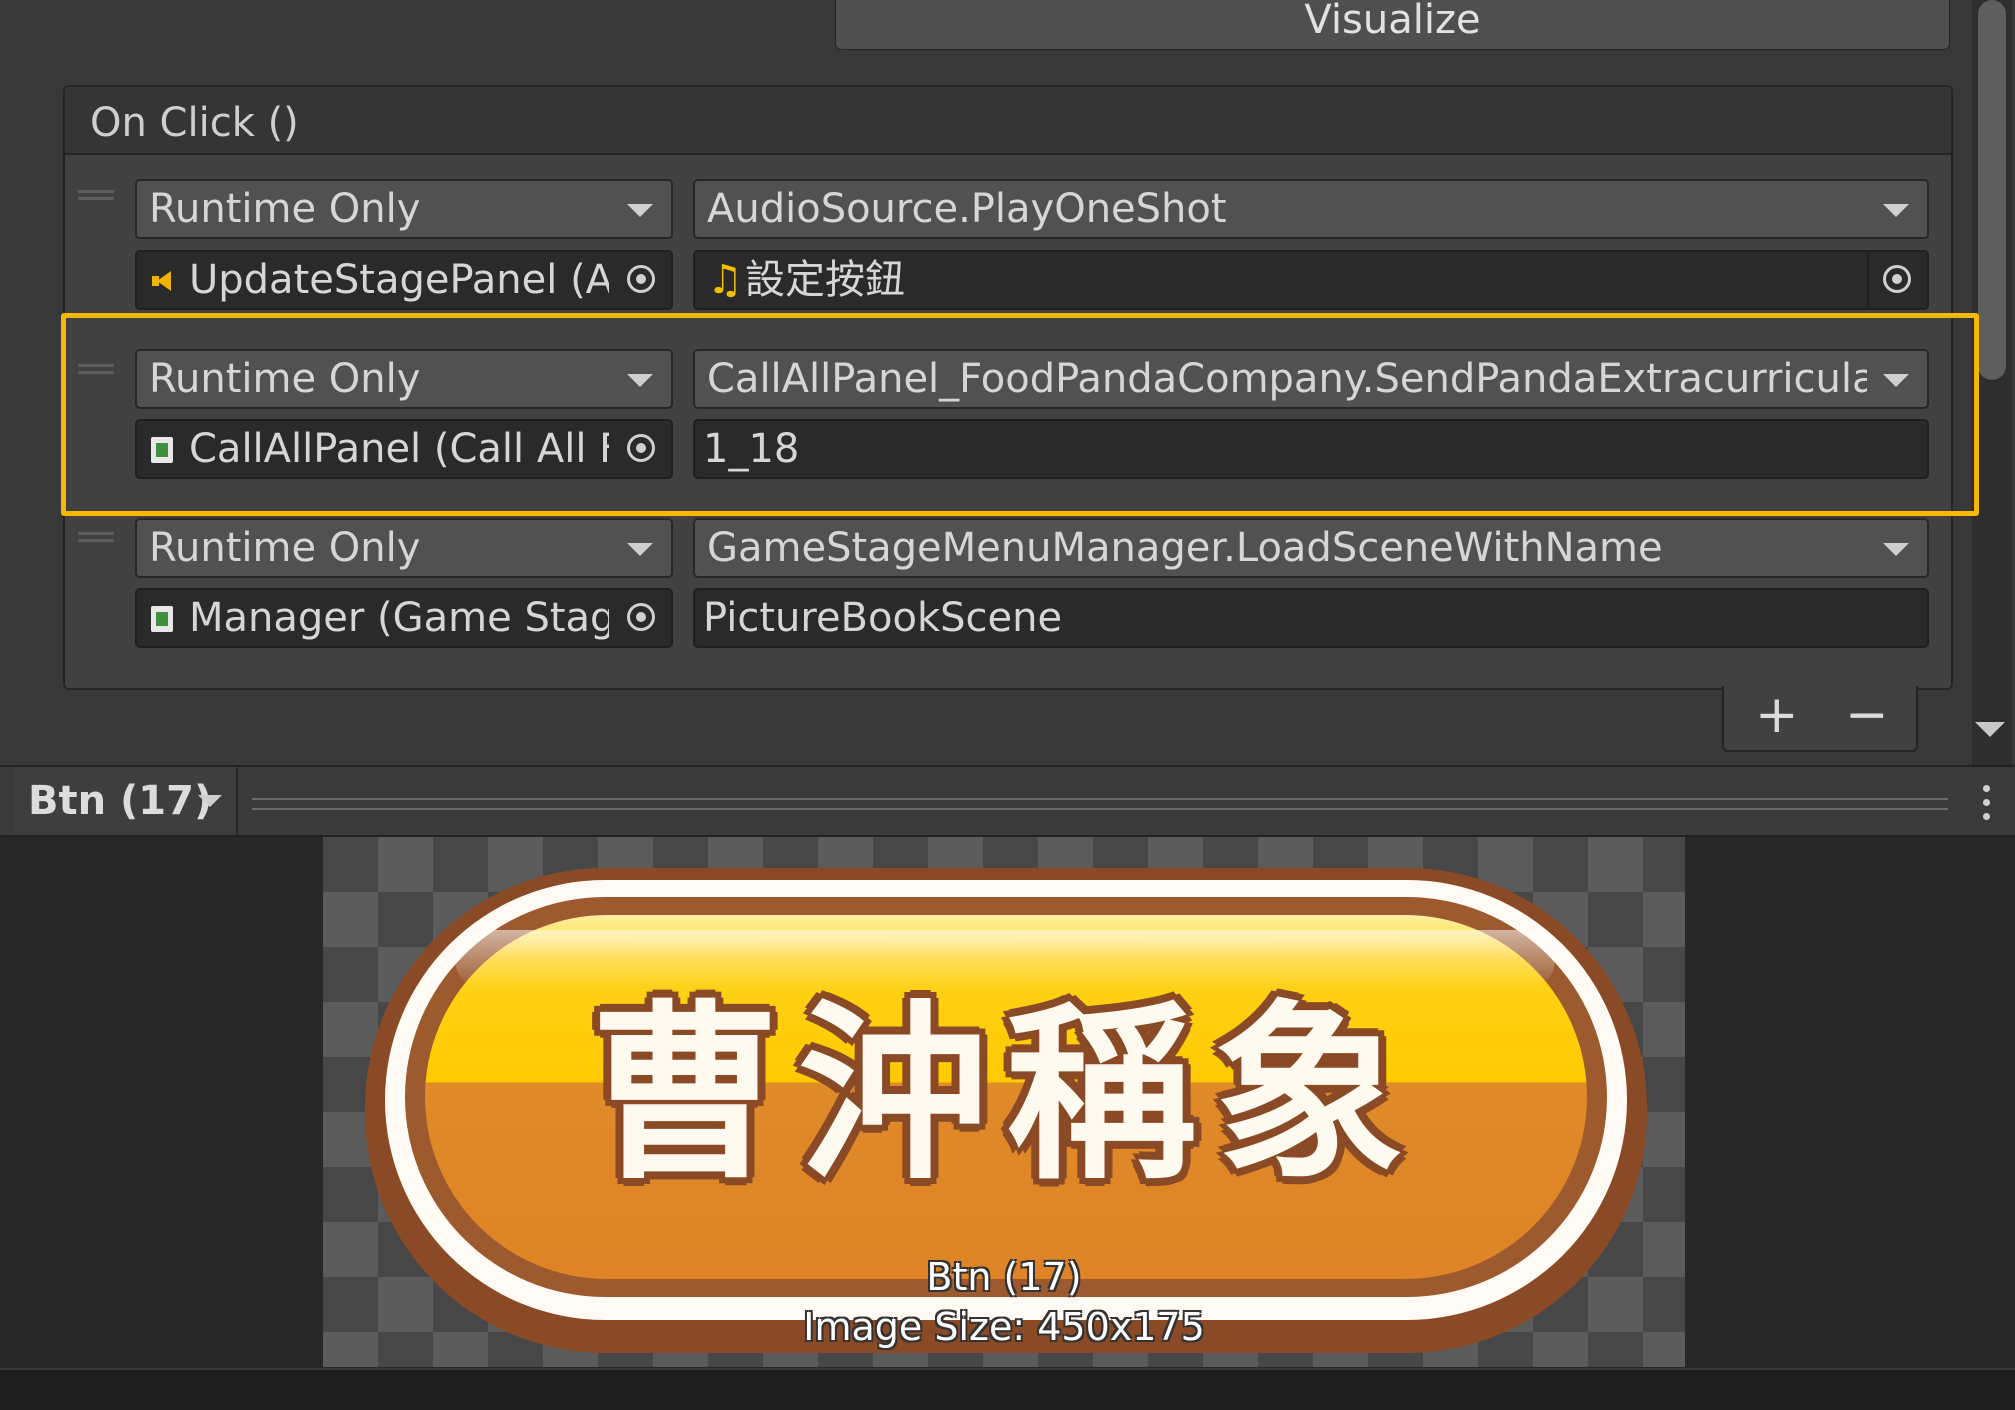  I want to click on function-dropdown: AudioSource.PlayOneShot, so click(1311, 209).